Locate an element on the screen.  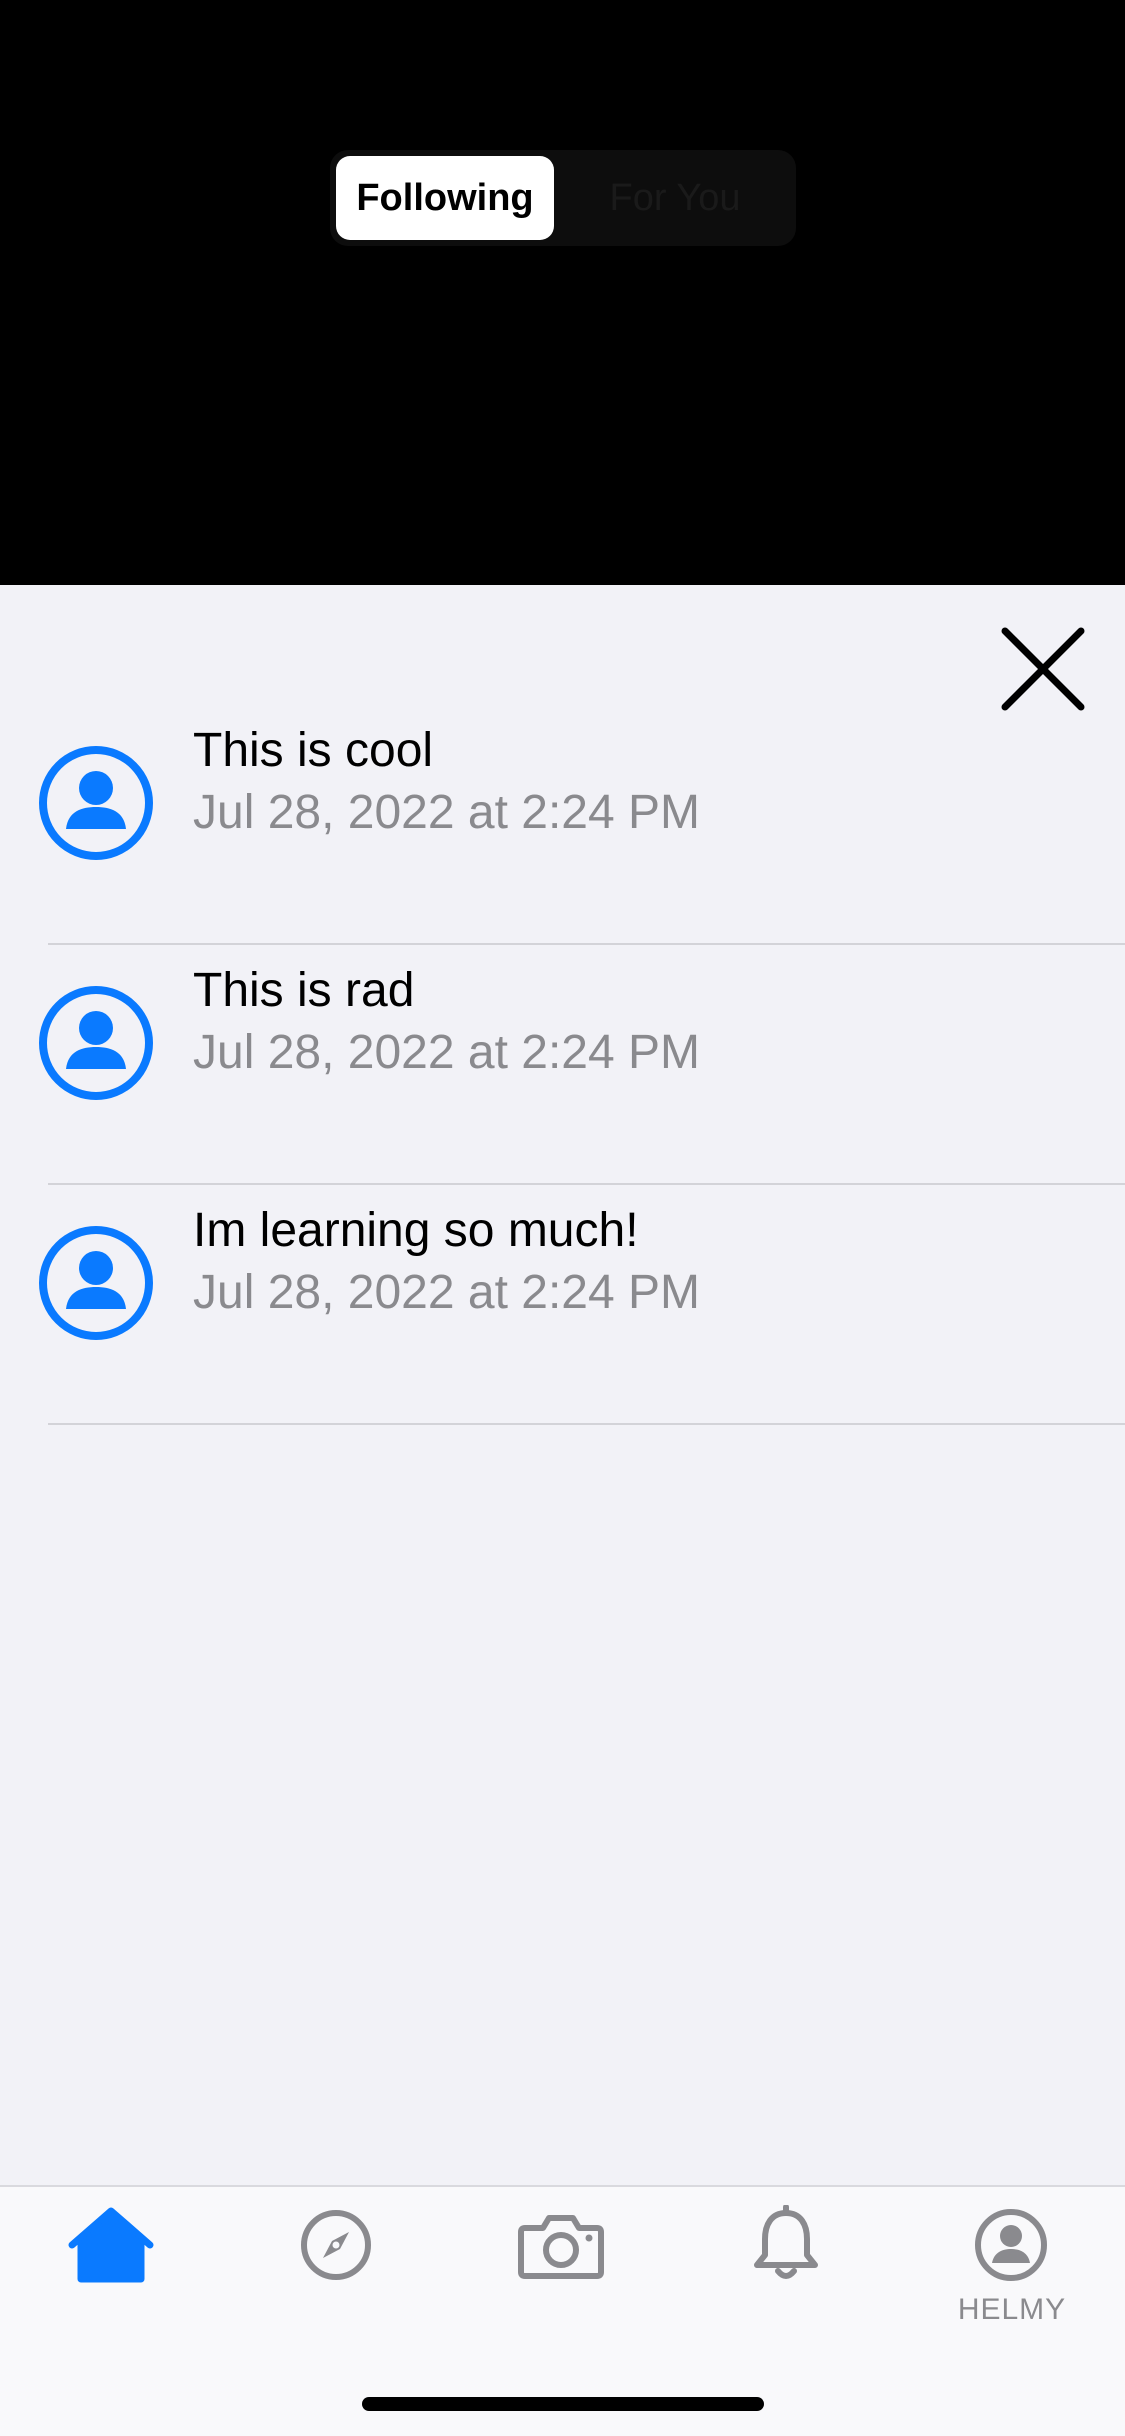
tab-explore is located at coordinates (336, 2245).